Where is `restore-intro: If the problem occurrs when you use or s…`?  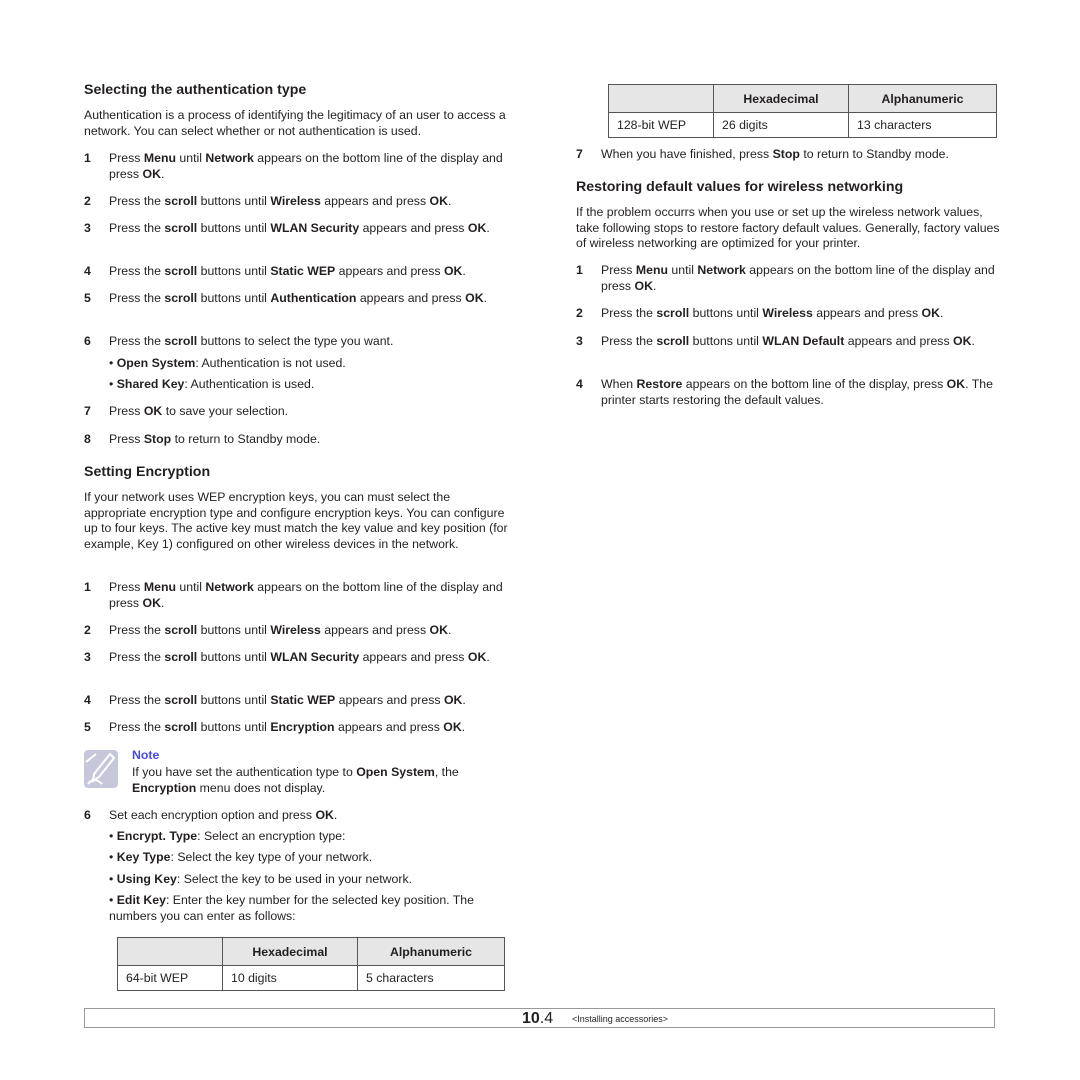 restore-intro: If the problem occurrs when you use or s… is located at coordinates (788, 228).